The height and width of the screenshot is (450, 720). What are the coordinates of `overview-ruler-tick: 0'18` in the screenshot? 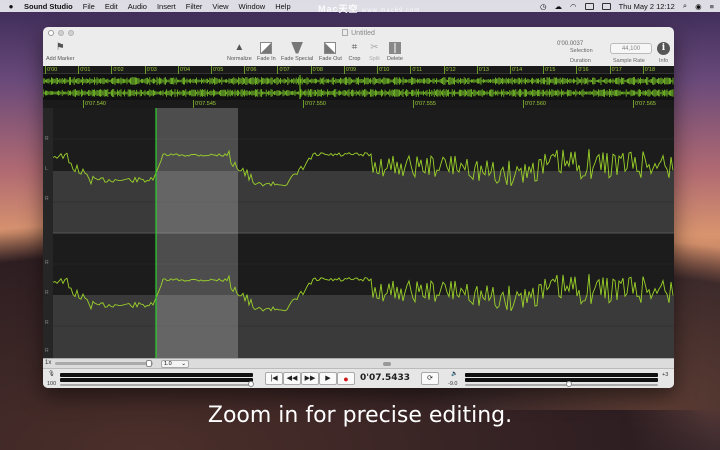 It's located at (649, 70).